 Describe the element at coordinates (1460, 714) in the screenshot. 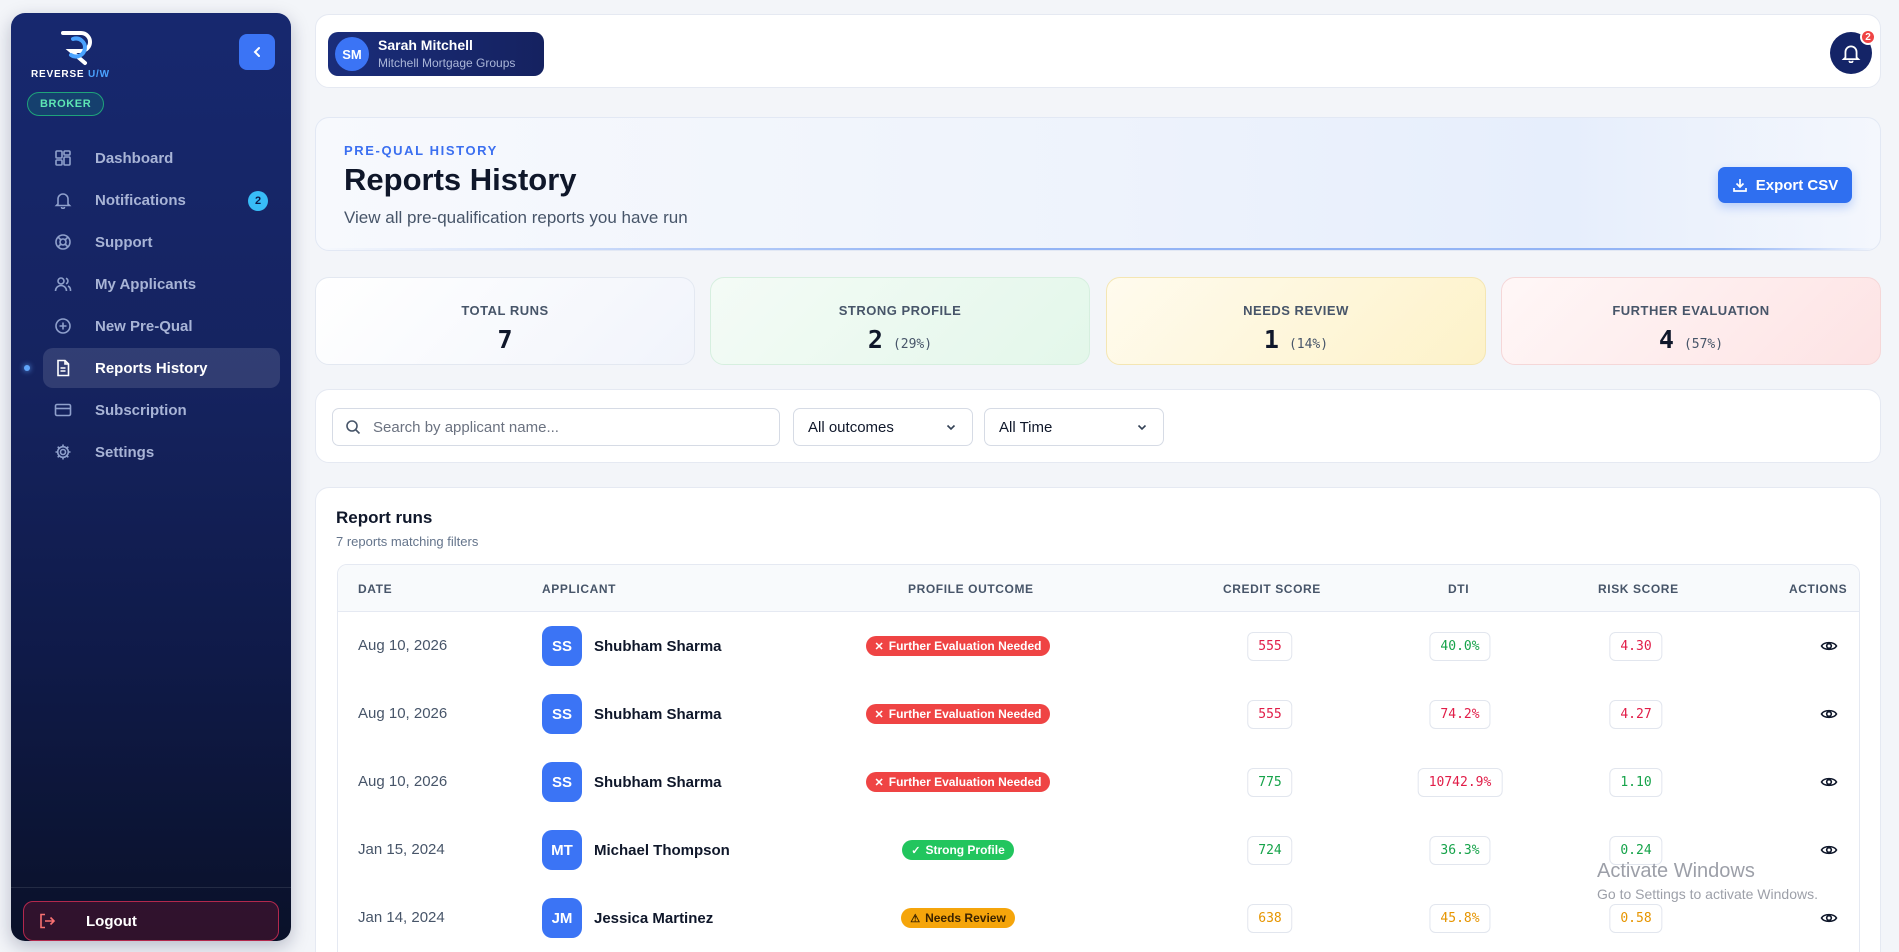

I see `dti-value: 74.2%` at that location.